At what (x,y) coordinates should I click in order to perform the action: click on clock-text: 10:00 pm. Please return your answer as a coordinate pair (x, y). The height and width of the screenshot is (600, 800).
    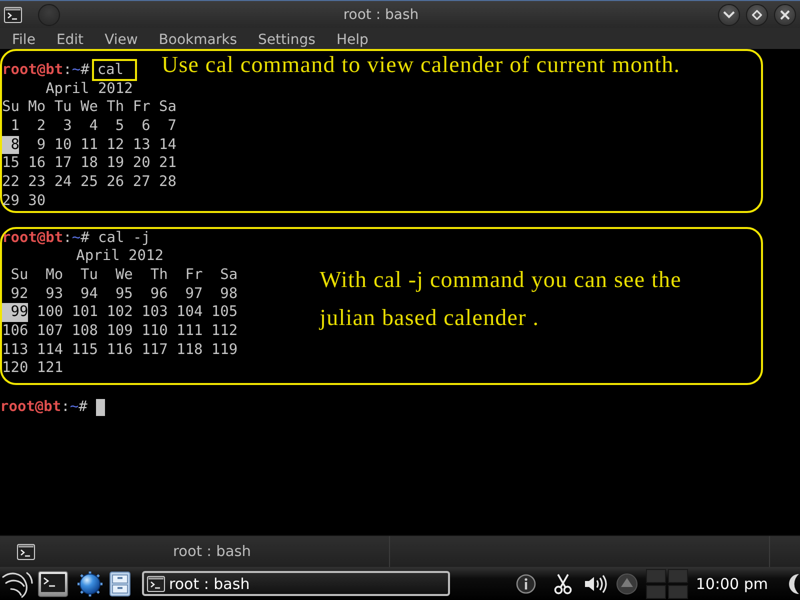
    Looking at the image, I should click on (732, 583).